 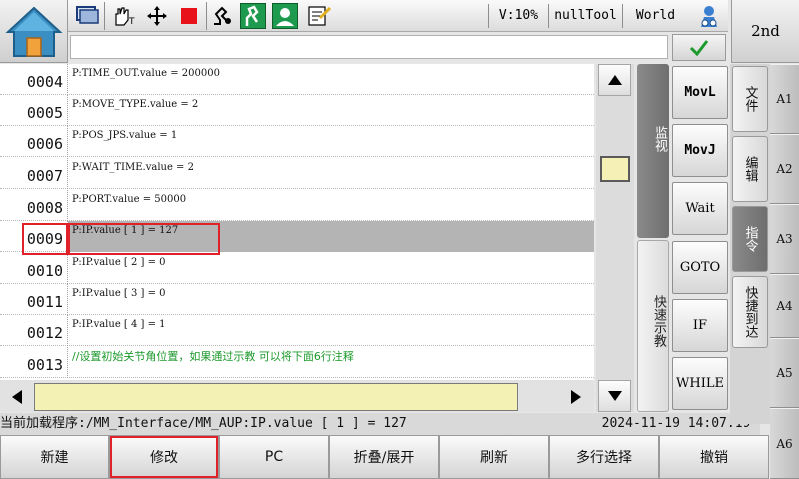 I want to click on a6-key: A6, so click(x=784, y=443).